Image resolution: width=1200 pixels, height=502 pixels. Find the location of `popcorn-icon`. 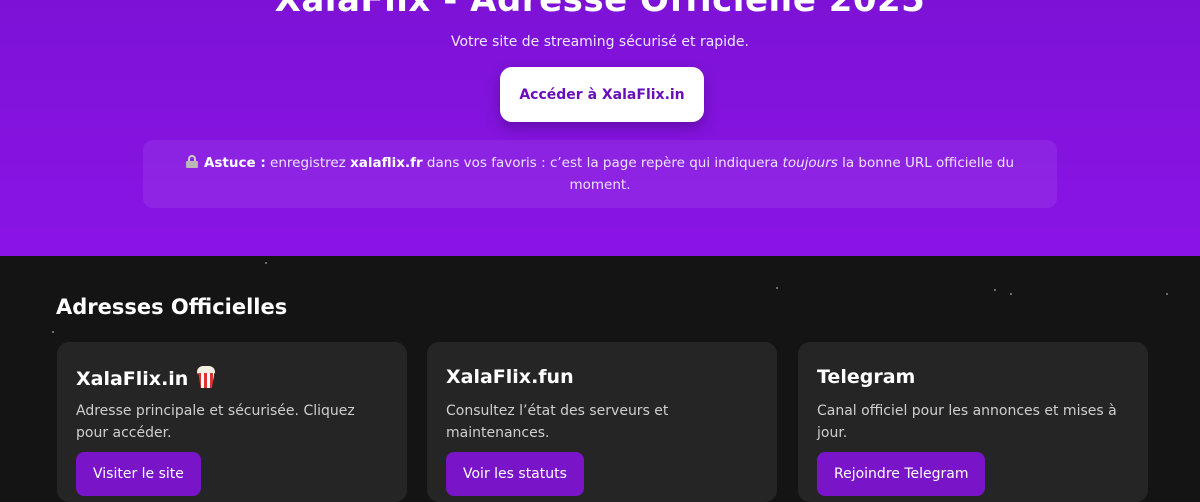

popcorn-icon is located at coordinates (206, 377).